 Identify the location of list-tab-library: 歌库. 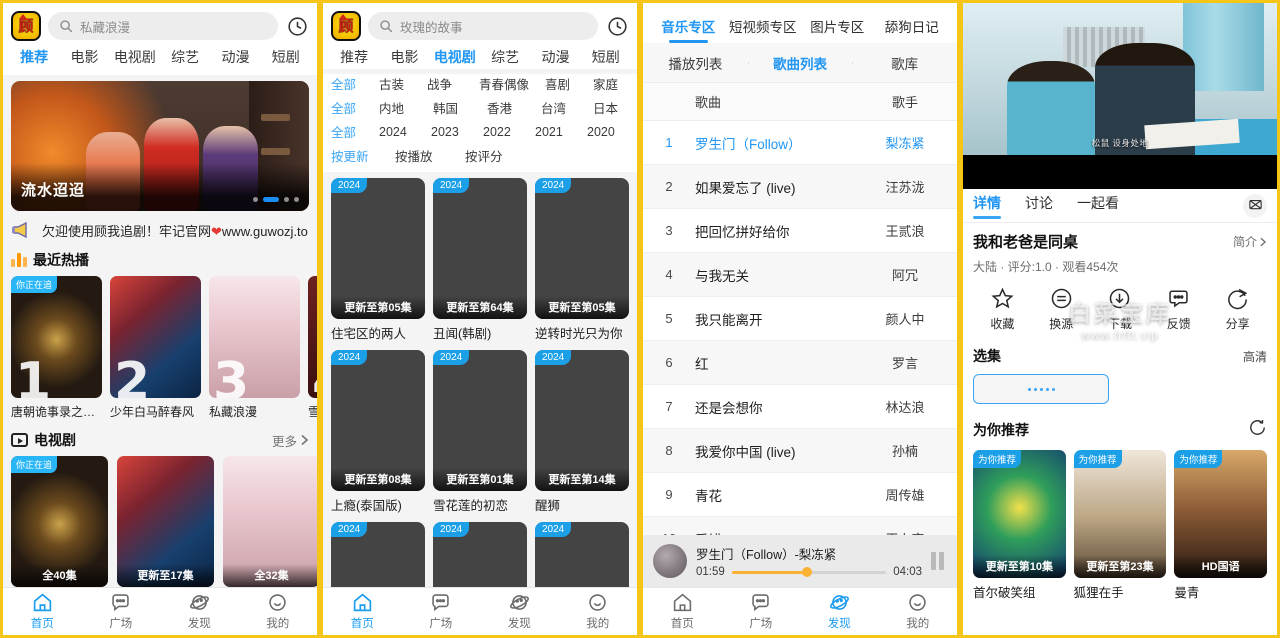
(904, 63).